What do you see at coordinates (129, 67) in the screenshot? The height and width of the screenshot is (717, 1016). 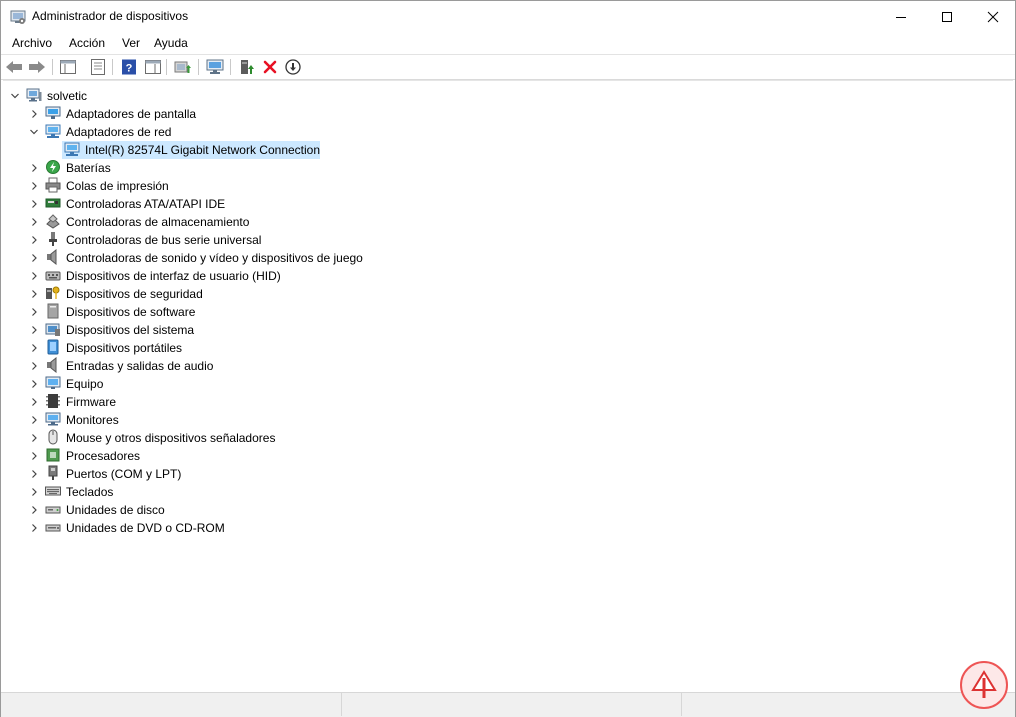 I see `help-button: ?` at bounding box center [129, 67].